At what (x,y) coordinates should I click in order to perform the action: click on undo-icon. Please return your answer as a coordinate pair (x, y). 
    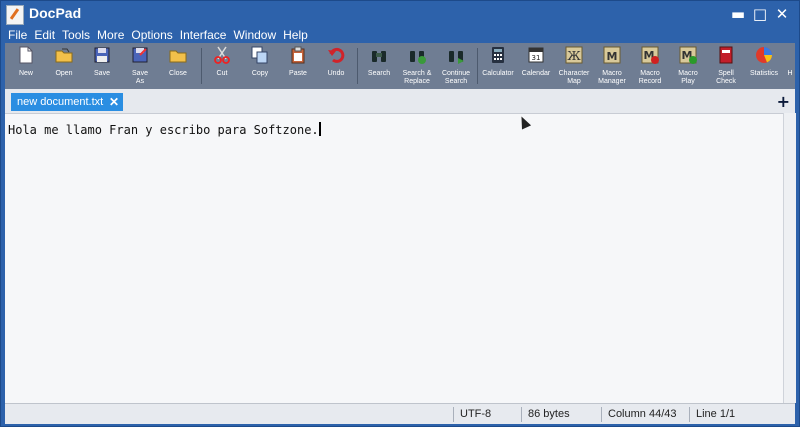
    Looking at the image, I should click on (336, 55).